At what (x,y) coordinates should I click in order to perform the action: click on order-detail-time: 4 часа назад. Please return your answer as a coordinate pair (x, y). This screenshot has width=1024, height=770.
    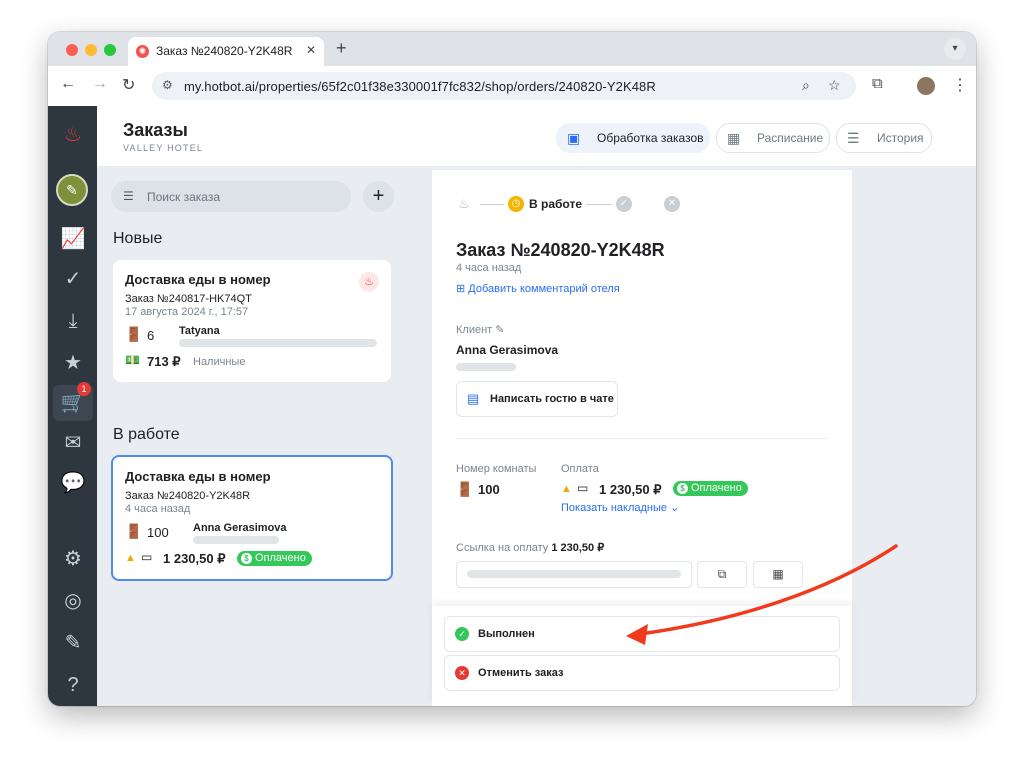
    Looking at the image, I should click on (489, 268).